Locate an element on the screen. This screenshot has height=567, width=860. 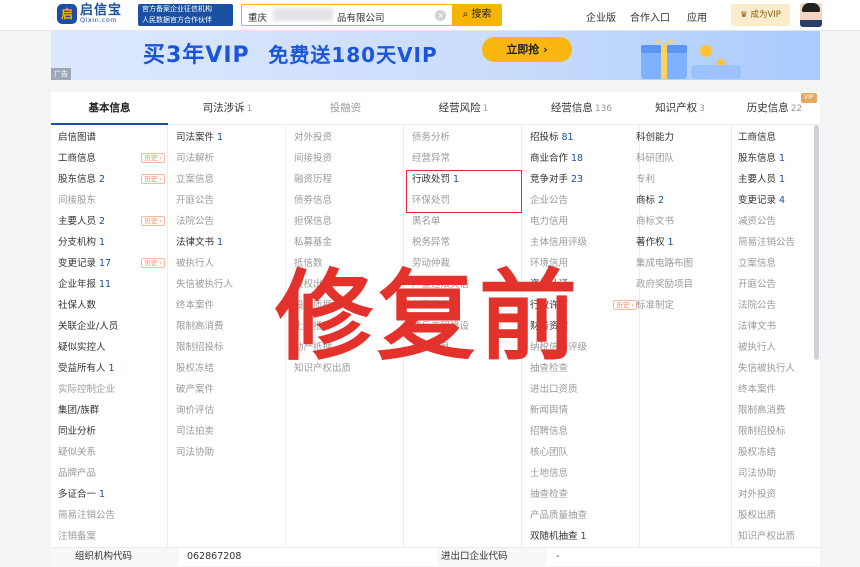
list-item: 商标 2 is located at coordinates (680, 200).